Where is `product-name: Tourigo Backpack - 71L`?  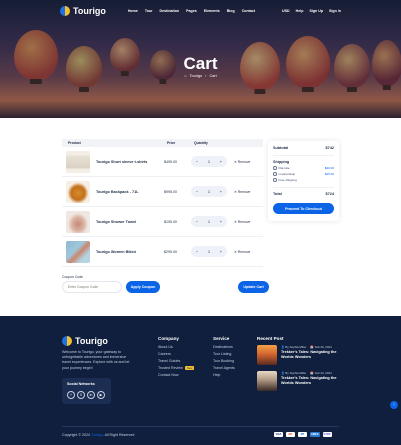
product-name: Tourigo Backpack - 71L is located at coordinates (127, 192).